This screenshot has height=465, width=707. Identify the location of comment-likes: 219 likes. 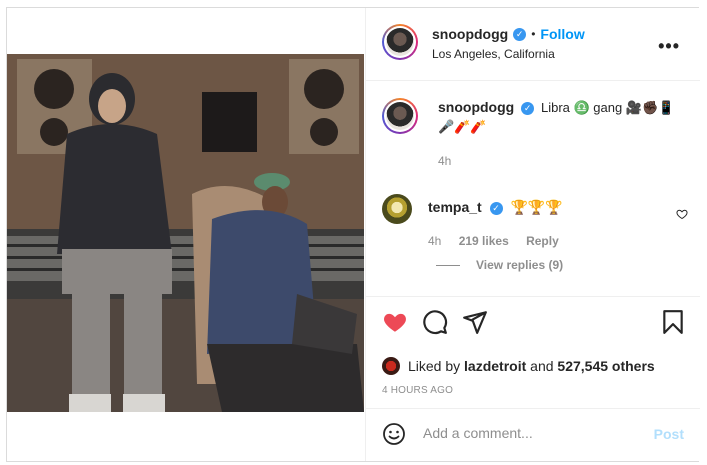
(484, 241).